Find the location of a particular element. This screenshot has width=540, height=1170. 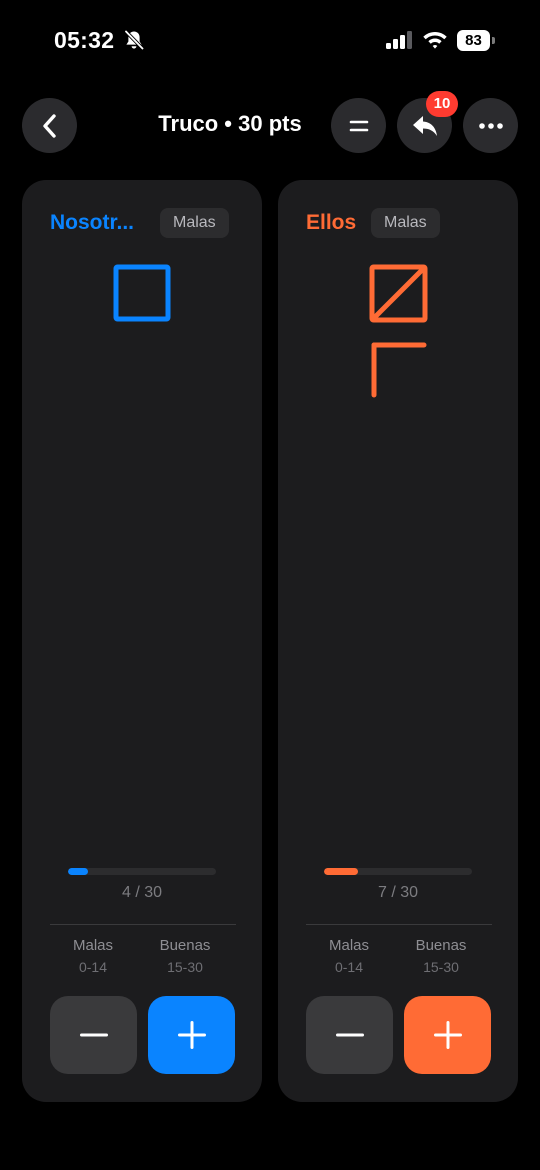

battery-level: 83 is located at coordinates (473, 40).